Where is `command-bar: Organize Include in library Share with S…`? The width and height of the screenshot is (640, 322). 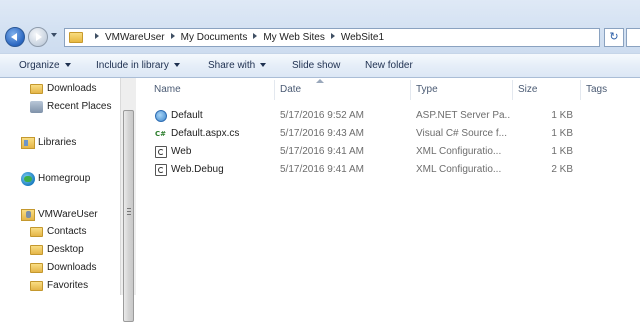 command-bar: Organize Include in library Share with S… is located at coordinates (320, 65).